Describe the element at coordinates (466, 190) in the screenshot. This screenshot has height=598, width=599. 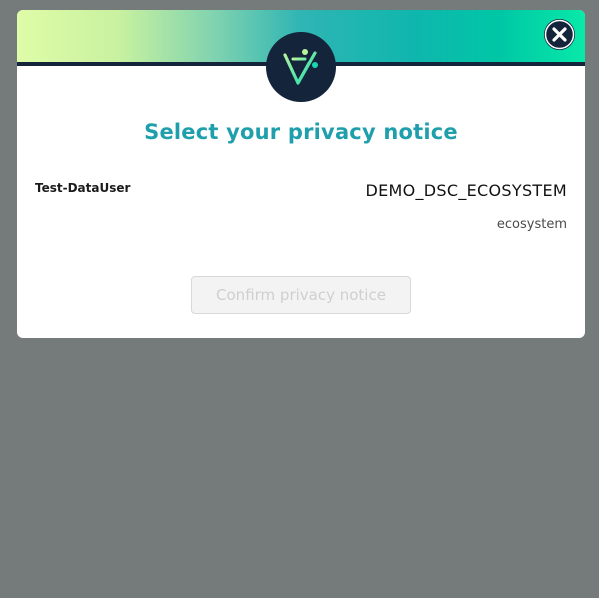
I see `privacy-notice-name: DEMO_DSC_ECOSYSTEM` at that location.